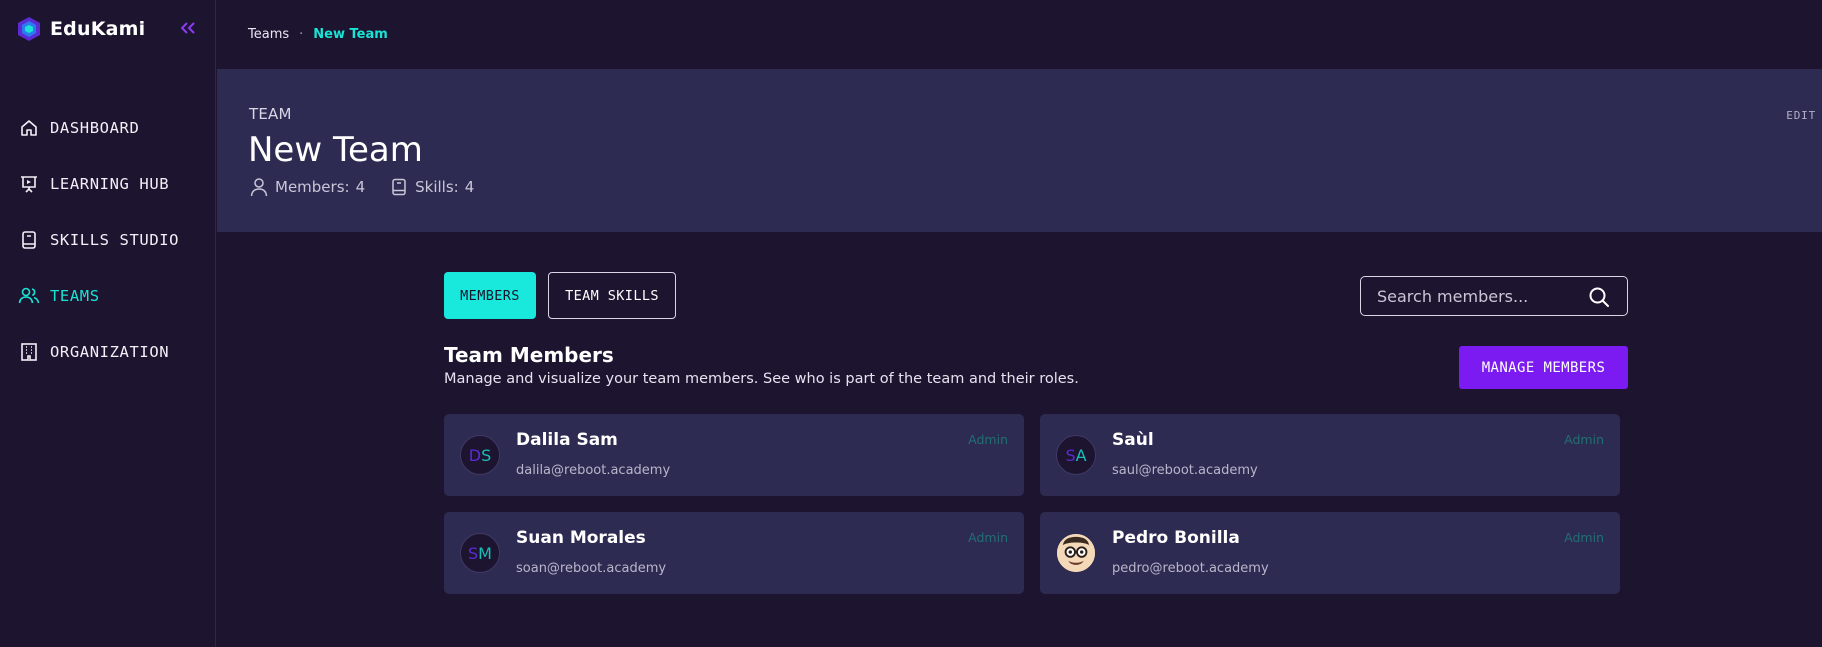  Describe the element at coordinates (1477, 296) in the screenshot. I see `search-input` at that location.